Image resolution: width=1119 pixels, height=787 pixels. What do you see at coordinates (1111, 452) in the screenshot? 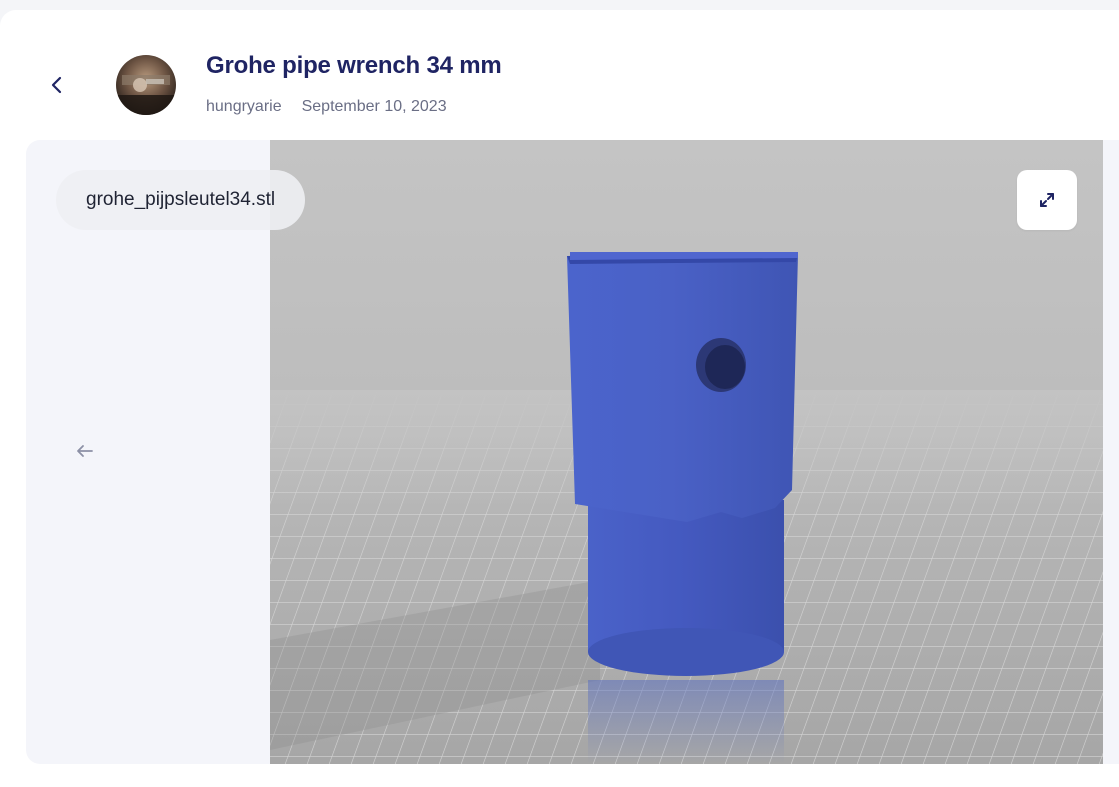
I see `viewer-edge` at bounding box center [1111, 452].